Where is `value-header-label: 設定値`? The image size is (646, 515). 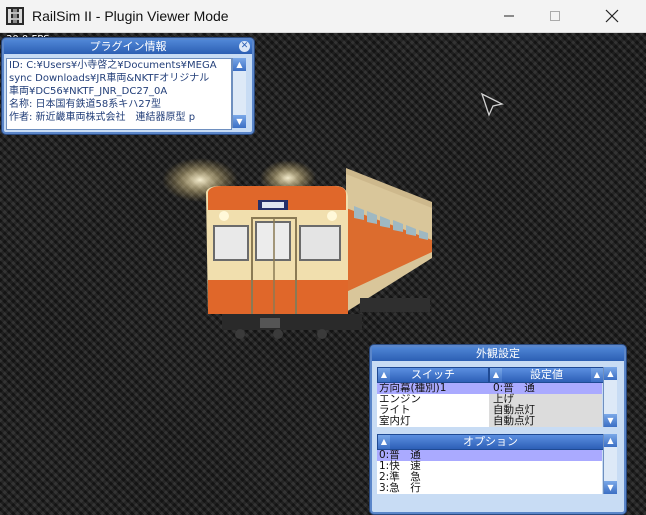 value-header-label: 設定値 is located at coordinates (546, 374).